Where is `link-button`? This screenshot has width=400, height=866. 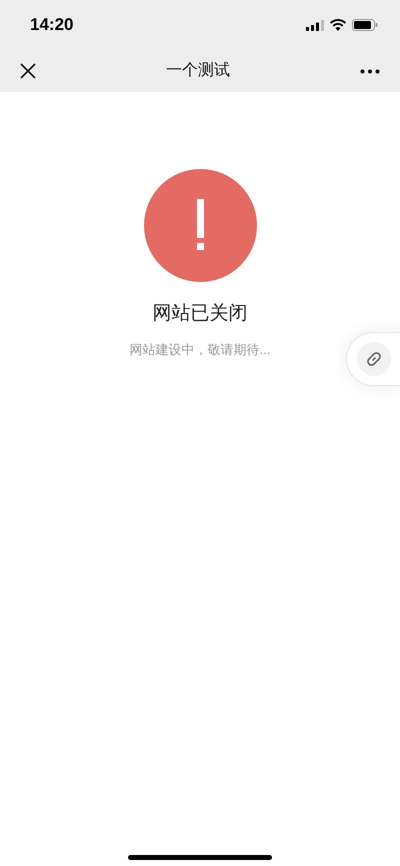
link-button is located at coordinates (373, 359).